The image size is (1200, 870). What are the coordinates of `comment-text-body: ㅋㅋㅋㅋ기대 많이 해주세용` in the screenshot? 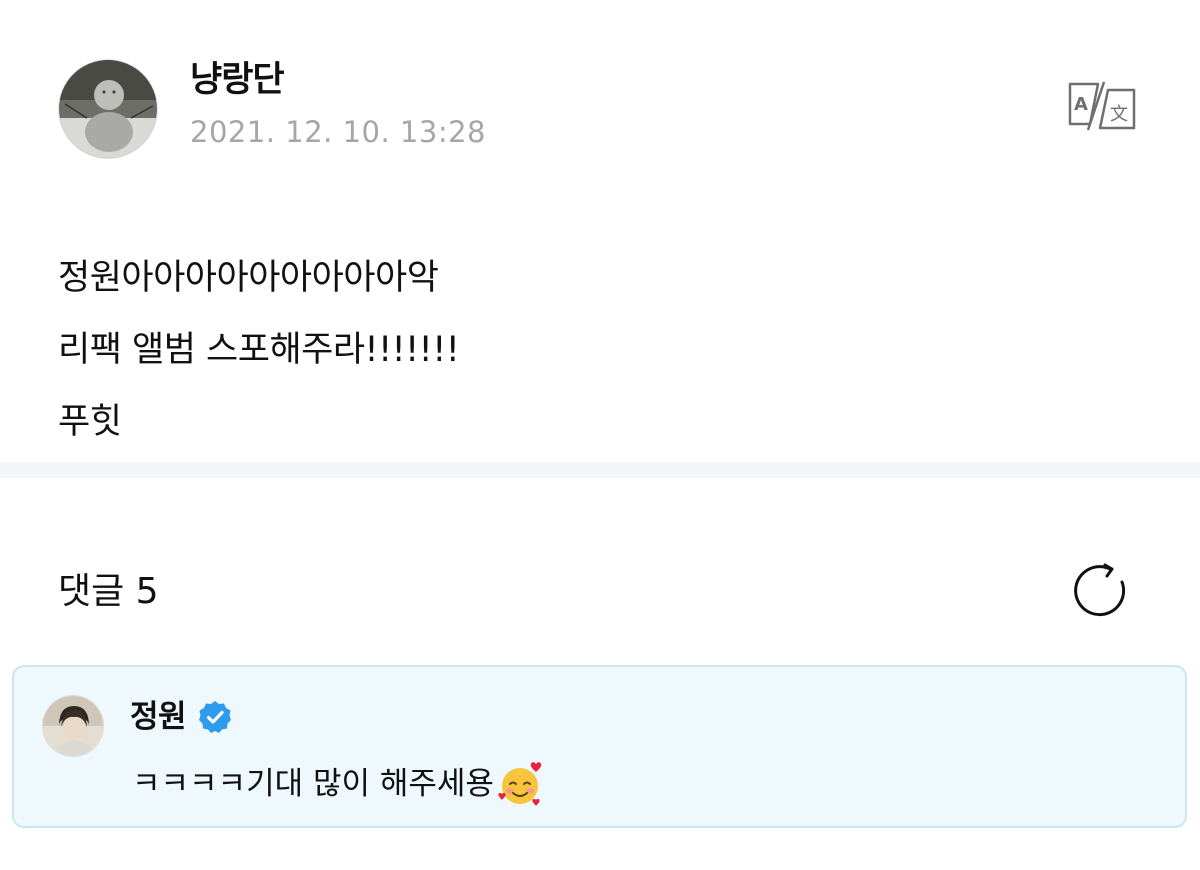 It's located at (313, 784).